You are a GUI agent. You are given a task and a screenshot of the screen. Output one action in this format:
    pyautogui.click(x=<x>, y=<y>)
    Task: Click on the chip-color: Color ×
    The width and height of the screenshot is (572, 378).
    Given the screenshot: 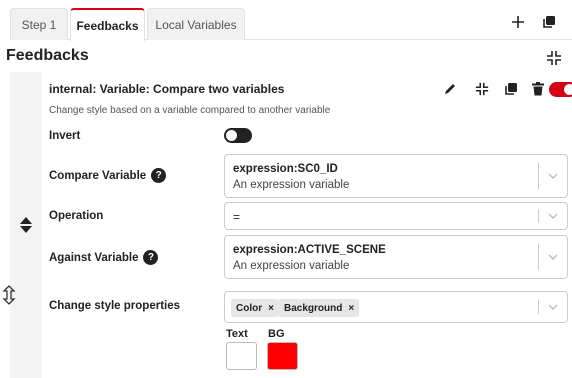 What is the action you would take?
    pyautogui.click(x=255, y=308)
    